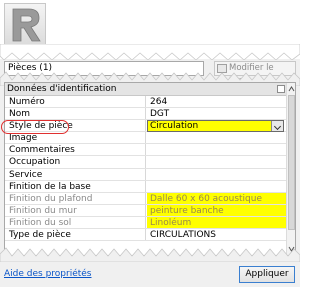  What do you see at coordinates (217, 222) in the screenshot?
I see `property-value: Linoléum` at bounding box center [217, 222].